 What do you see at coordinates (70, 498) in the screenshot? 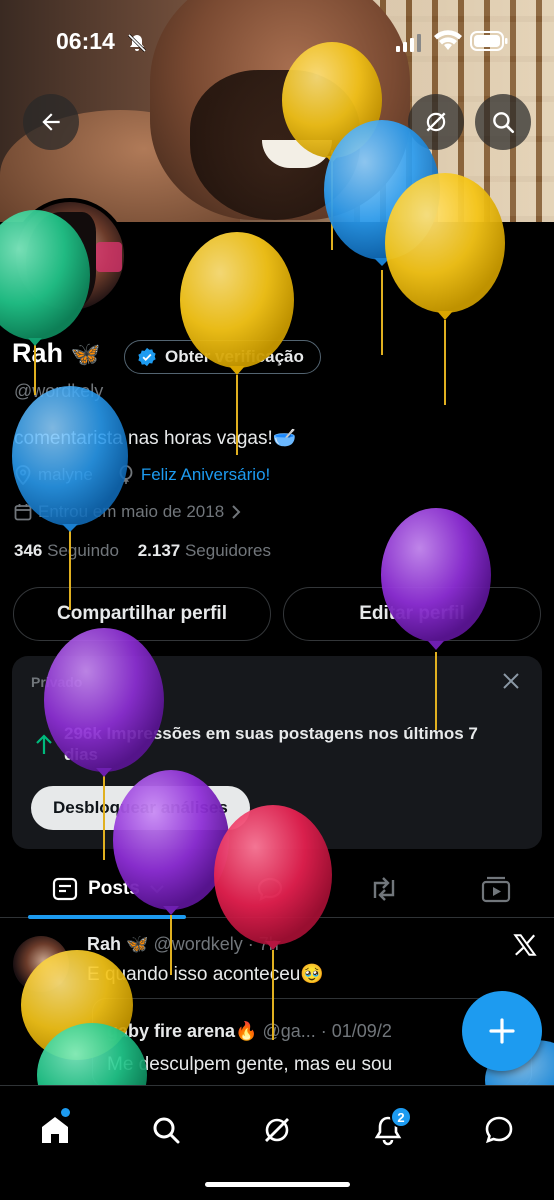
I see `balloon-blue-left` at bounding box center [70, 498].